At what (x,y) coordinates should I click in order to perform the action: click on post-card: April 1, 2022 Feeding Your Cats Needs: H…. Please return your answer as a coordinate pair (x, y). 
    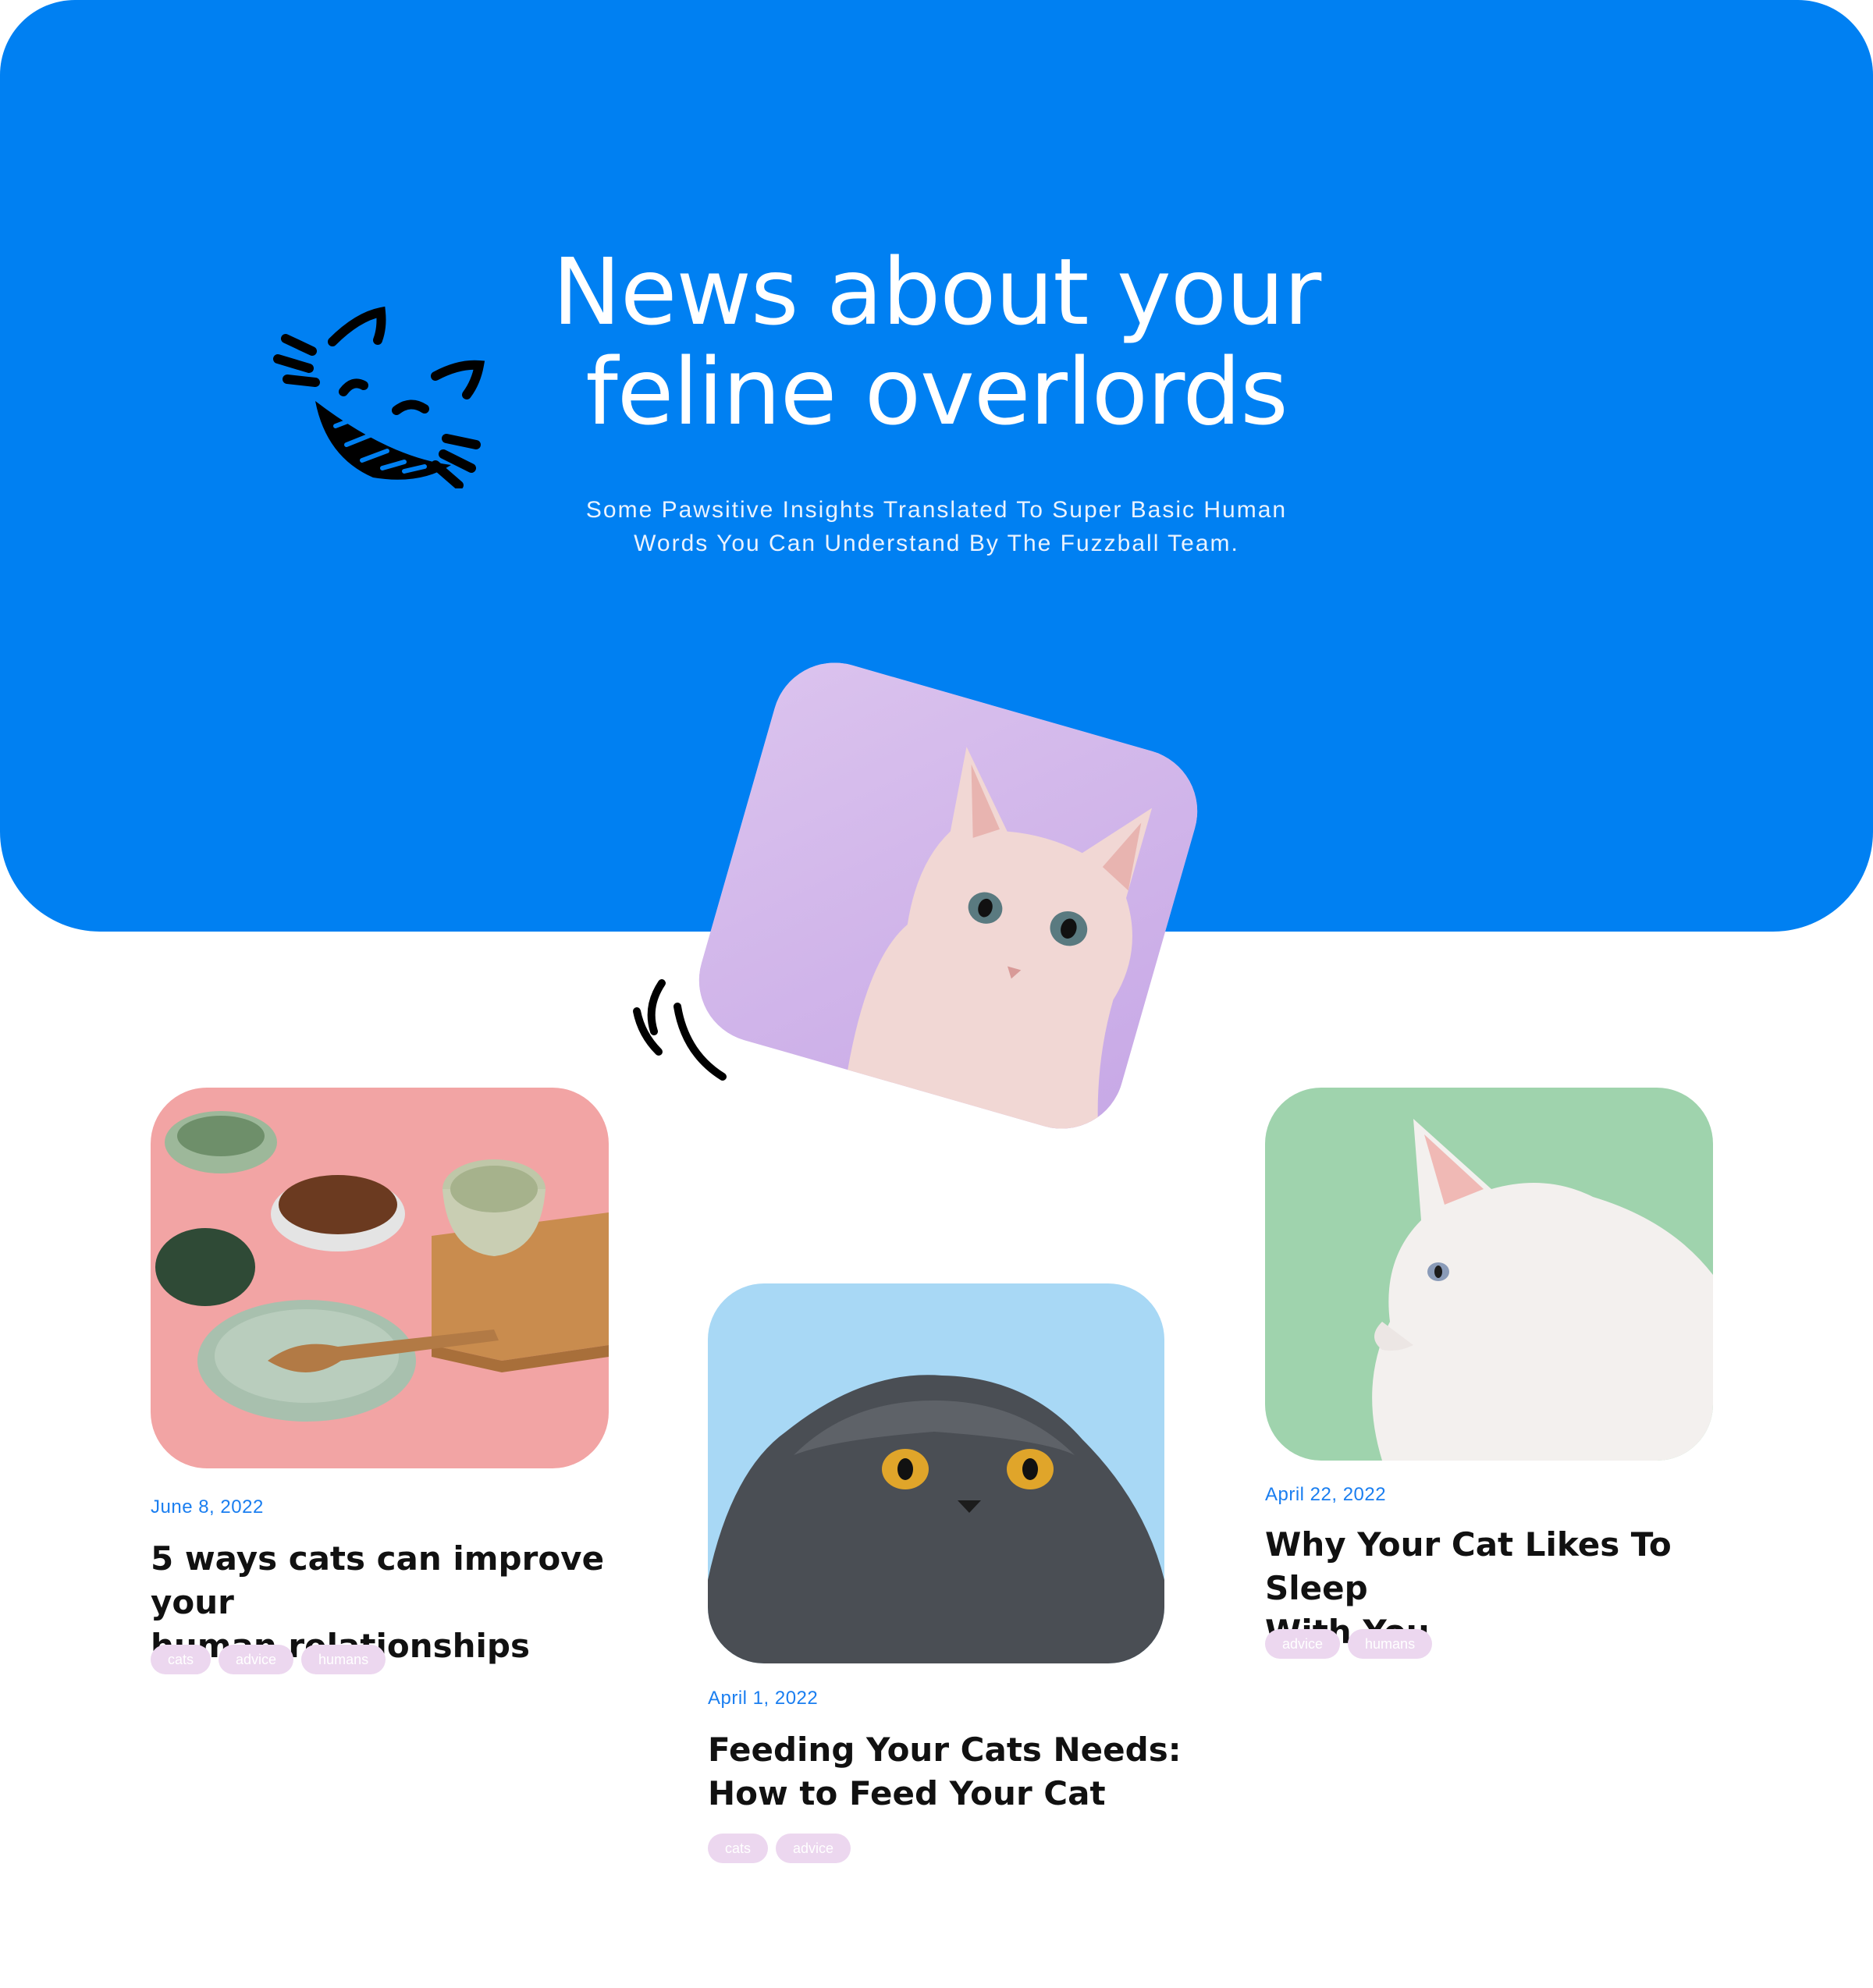
    Looking at the image, I should click on (945, 1579).